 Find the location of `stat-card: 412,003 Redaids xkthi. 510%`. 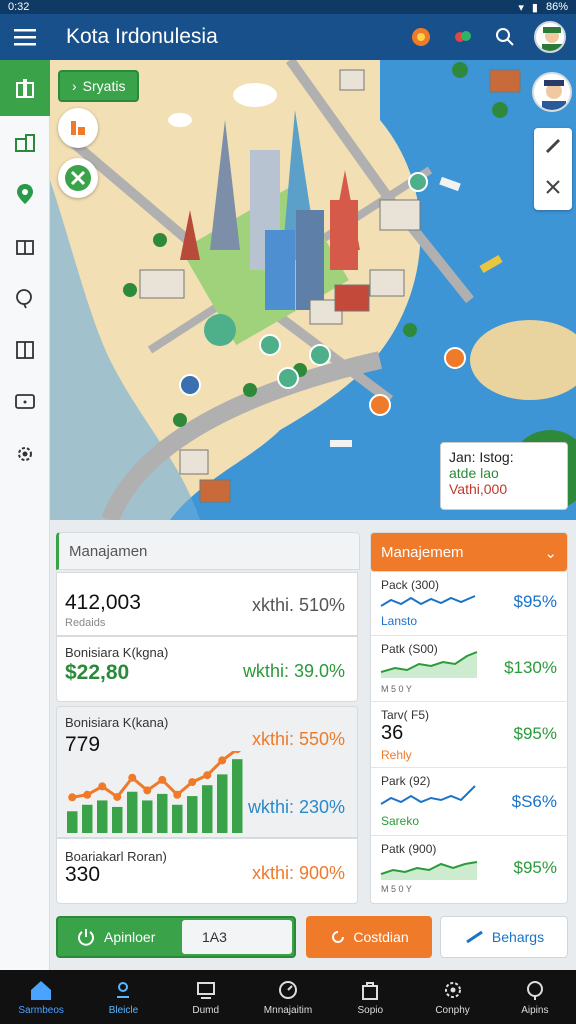

stat-card: 412,003 Redaids xkthi. 510% is located at coordinates (207, 604).